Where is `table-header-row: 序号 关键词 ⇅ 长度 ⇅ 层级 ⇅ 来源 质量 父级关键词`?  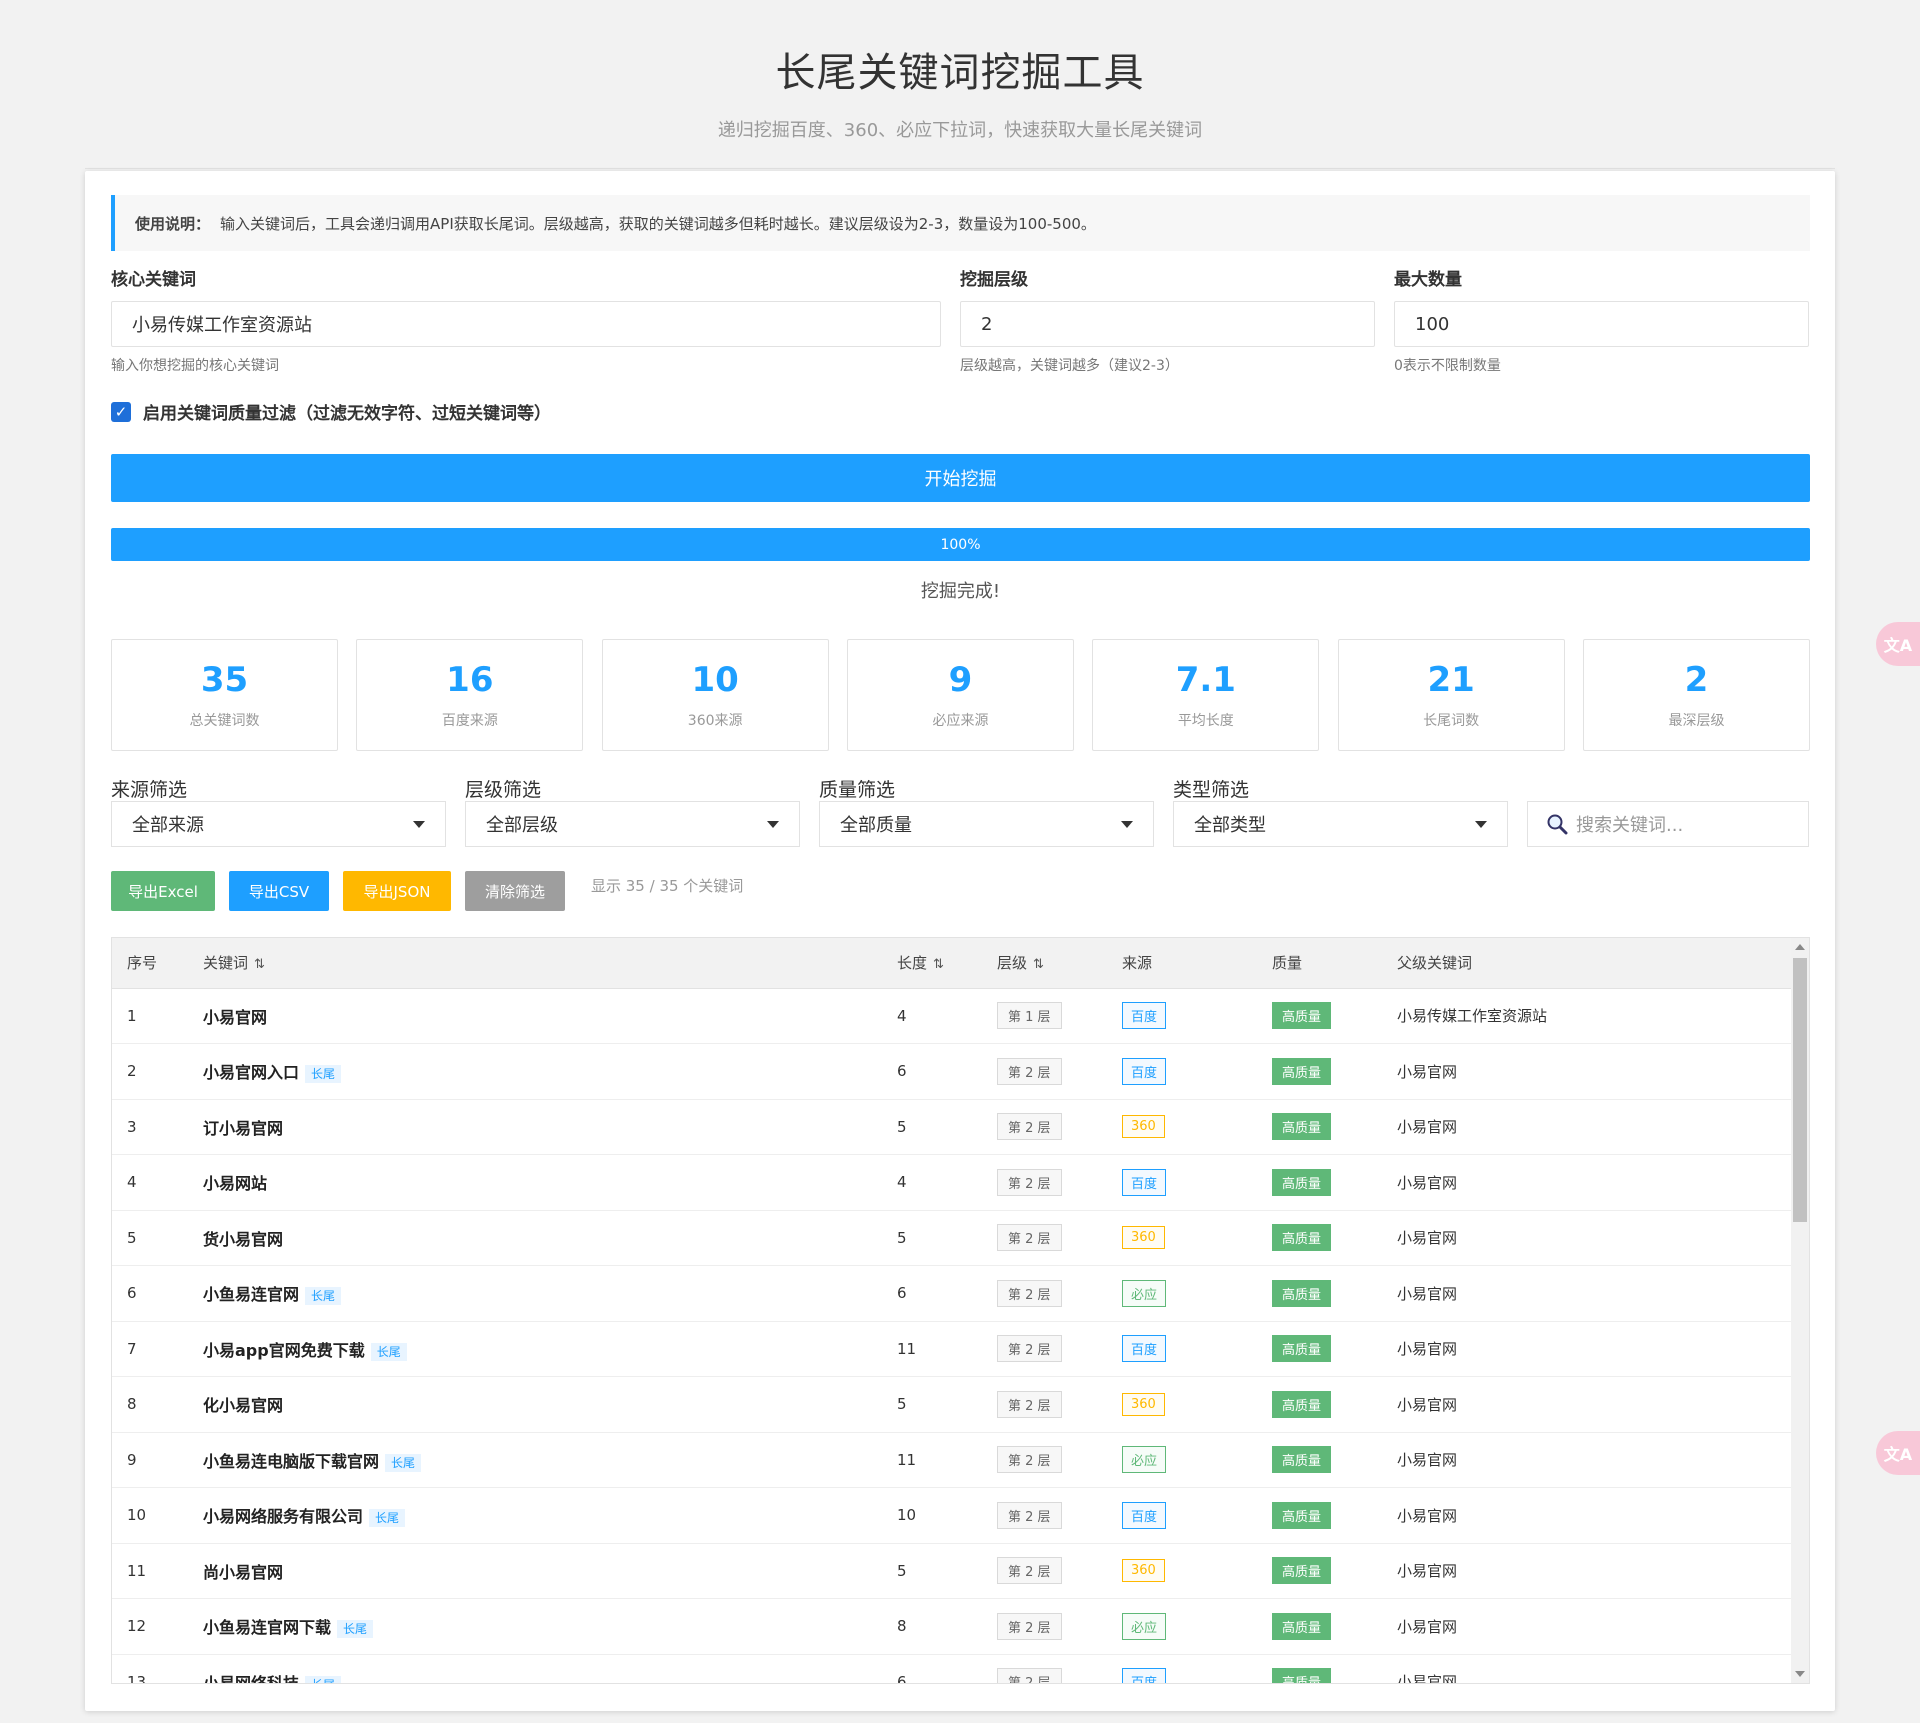 table-header-row: 序号 关键词 ⇅ 长度 ⇅ 层级 ⇅ 来源 质量 父级关键词 is located at coordinates (952, 963).